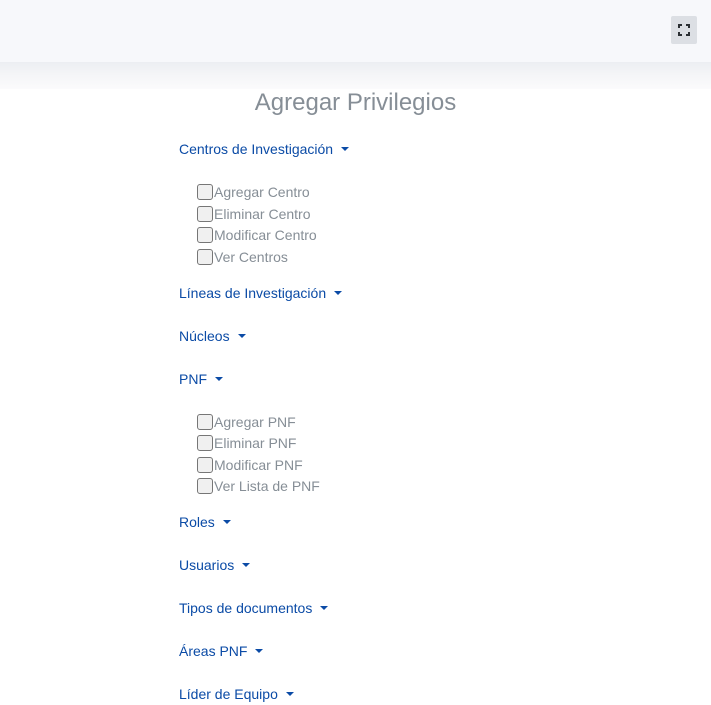 This screenshot has width=711, height=705. I want to click on dropdown-label: Núcleos, so click(204, 336).